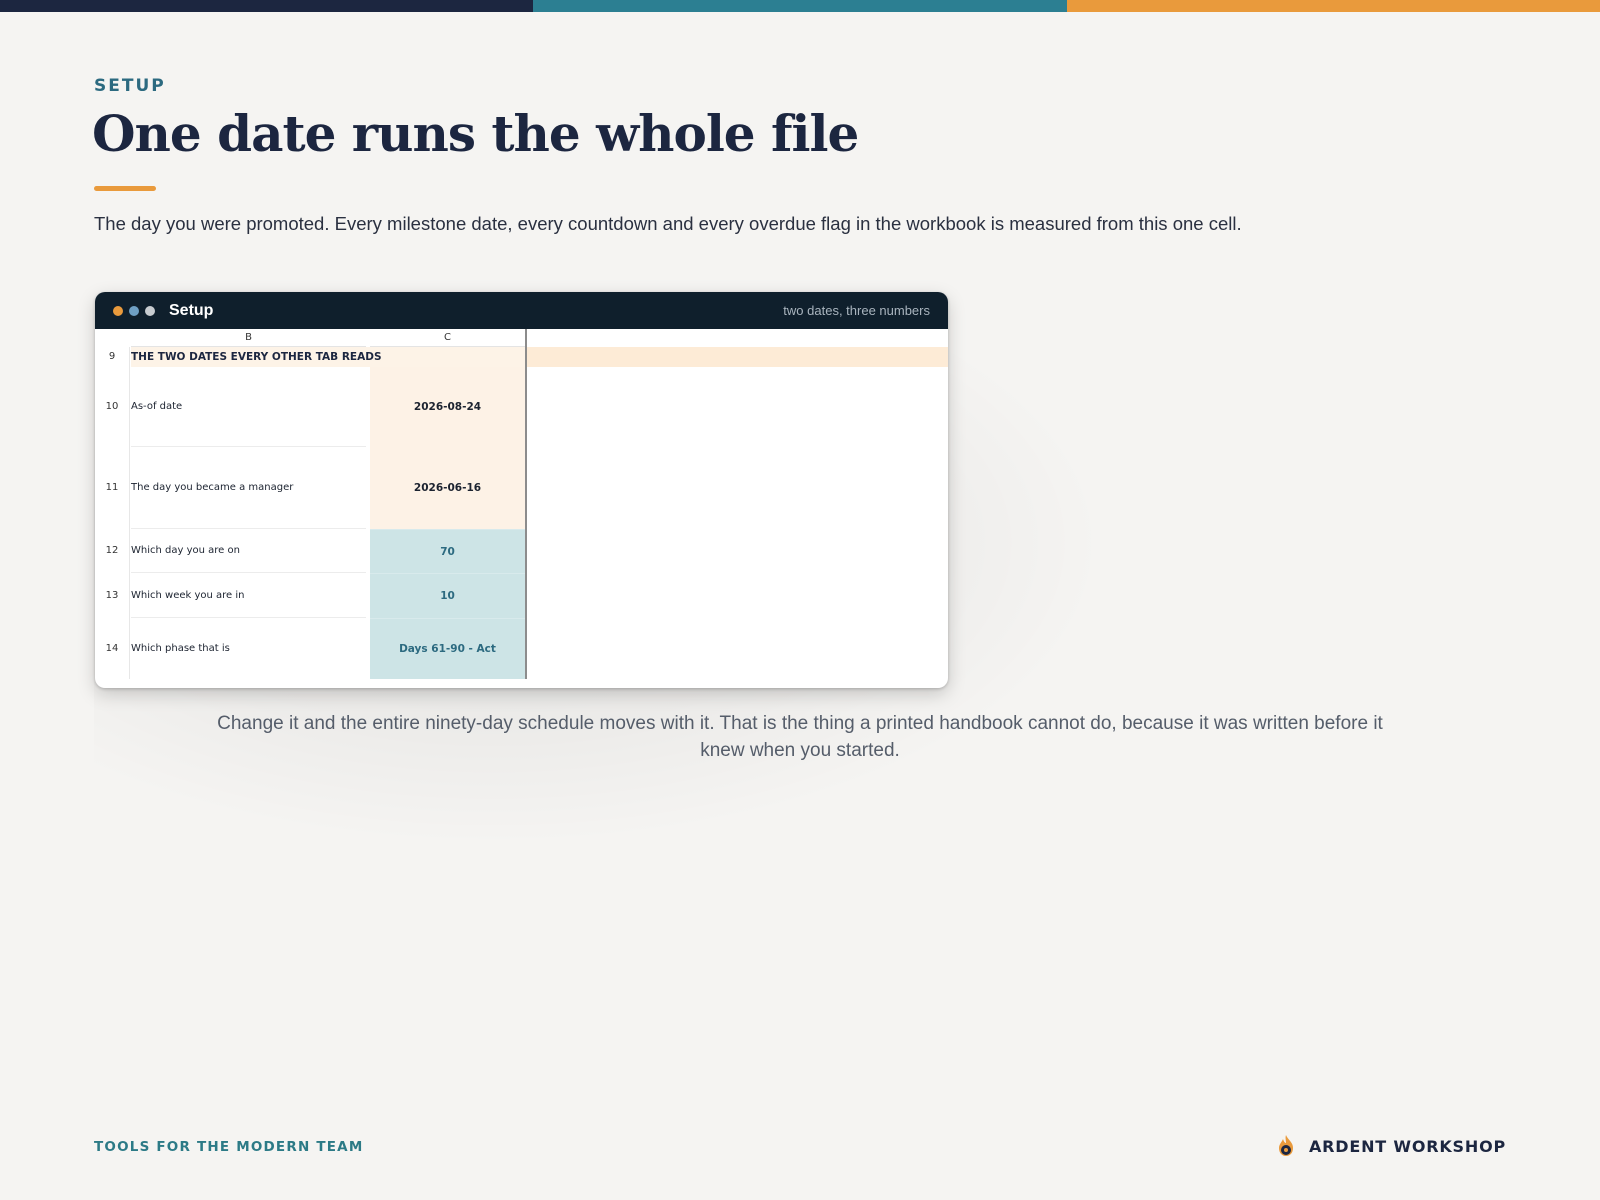 The width and height of the screenshot is (1600, 1200). What do you see at coordinates (267, 6) in the screenshot?
I see `accent-segment-navy` at bounding box center [267, 6].